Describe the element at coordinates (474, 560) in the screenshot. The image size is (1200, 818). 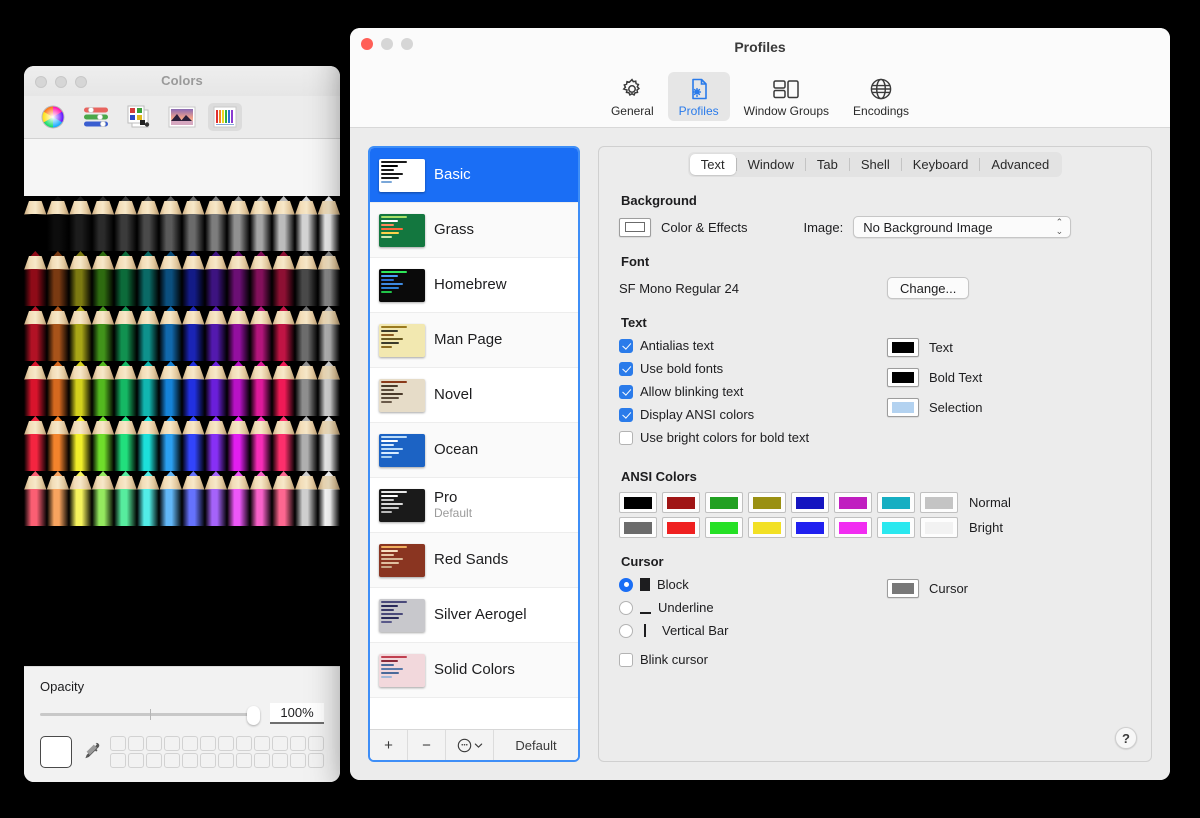
I see `profile-list-item: Red Sands` at that location.